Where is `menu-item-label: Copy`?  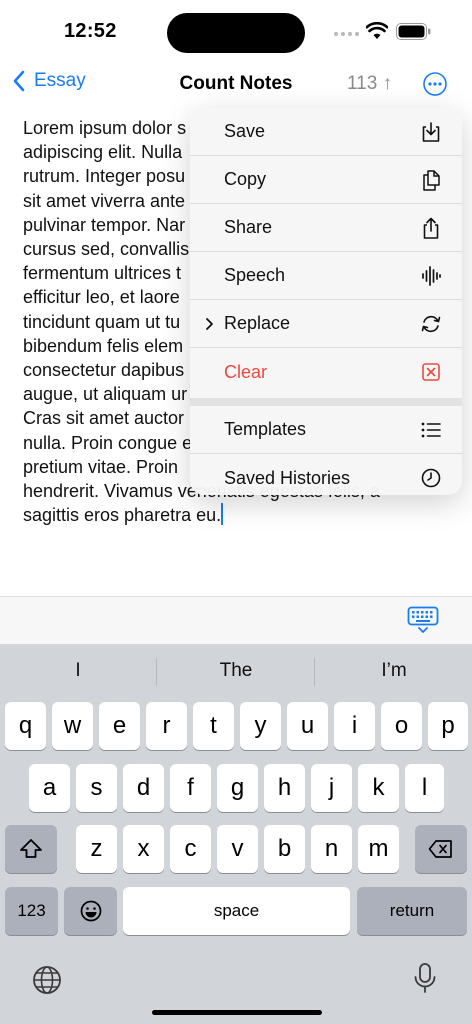 menu-item-label: Copy is located at coordinates (245, 179).